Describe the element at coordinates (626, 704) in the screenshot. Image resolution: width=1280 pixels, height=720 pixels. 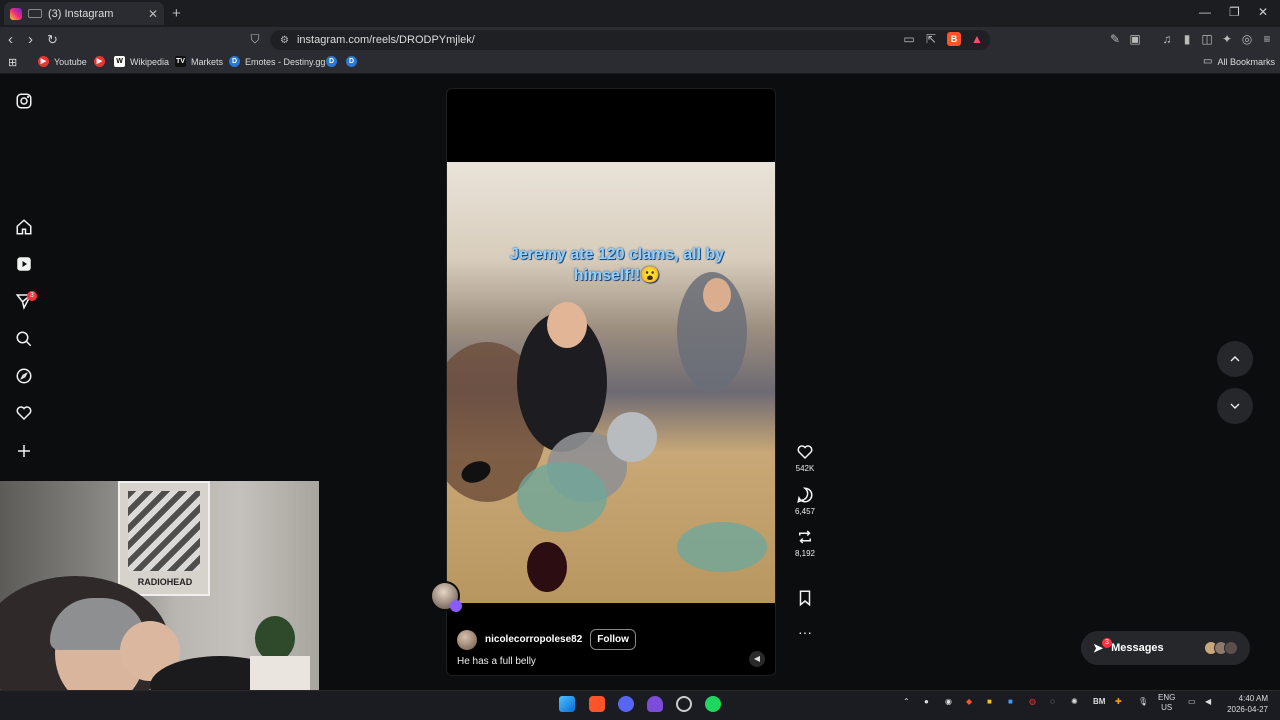
I see `discord-icon` at that location.